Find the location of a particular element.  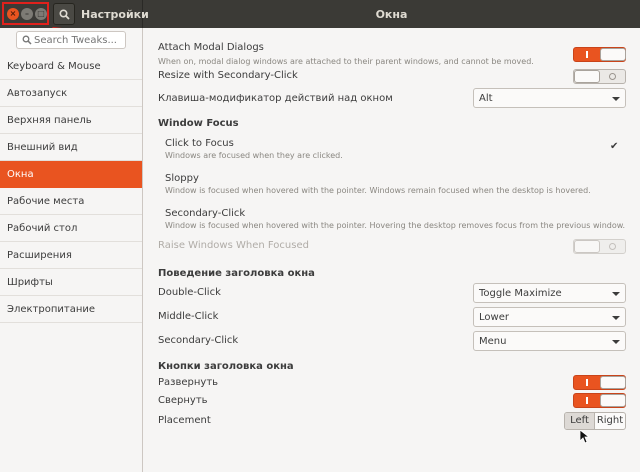

header-left-pane: × – □ Настройки is located at coordinates (74, 14).